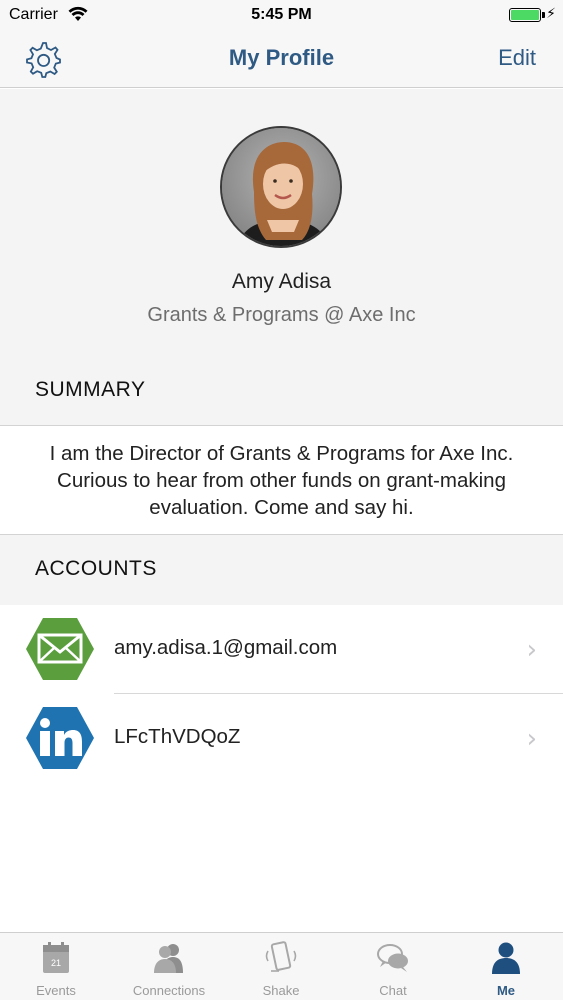 The height and width of the screenshot is (1000, 563). I want to click on accounts-header: ACCOUNTS, so click(96, 568).